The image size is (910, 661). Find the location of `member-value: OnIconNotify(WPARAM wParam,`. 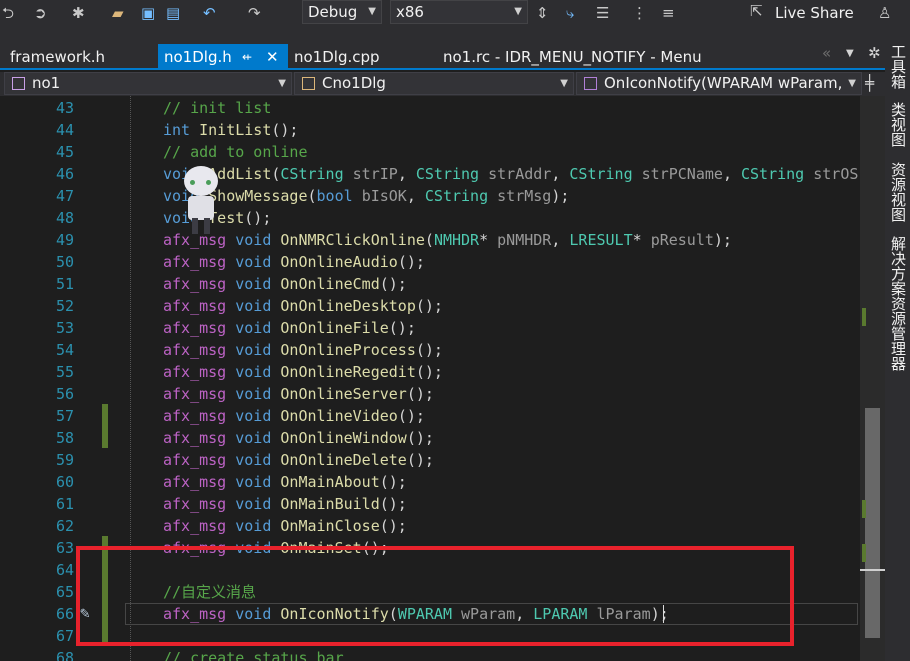

member-value: OnIconNotify(WPARAM wParam, is located at coordinates (723, 83).